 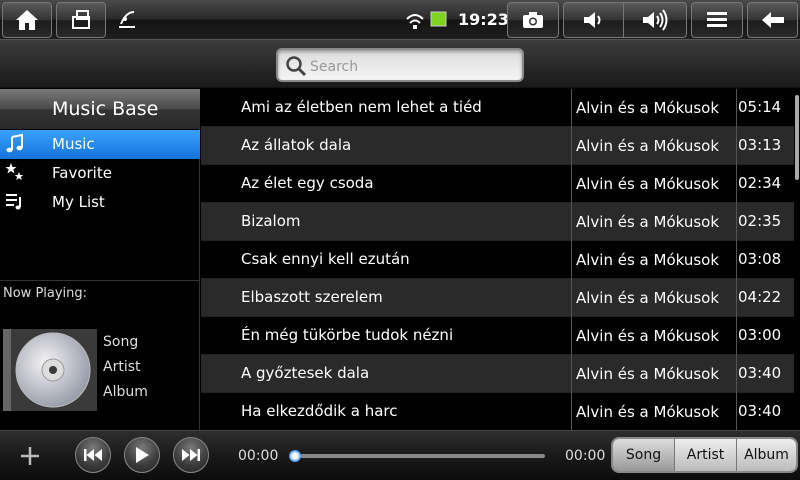 What do you see at coordinates (760, 259) in the screenshot?
I see `track-duration: 03:08` at bounding box center [760, 259].